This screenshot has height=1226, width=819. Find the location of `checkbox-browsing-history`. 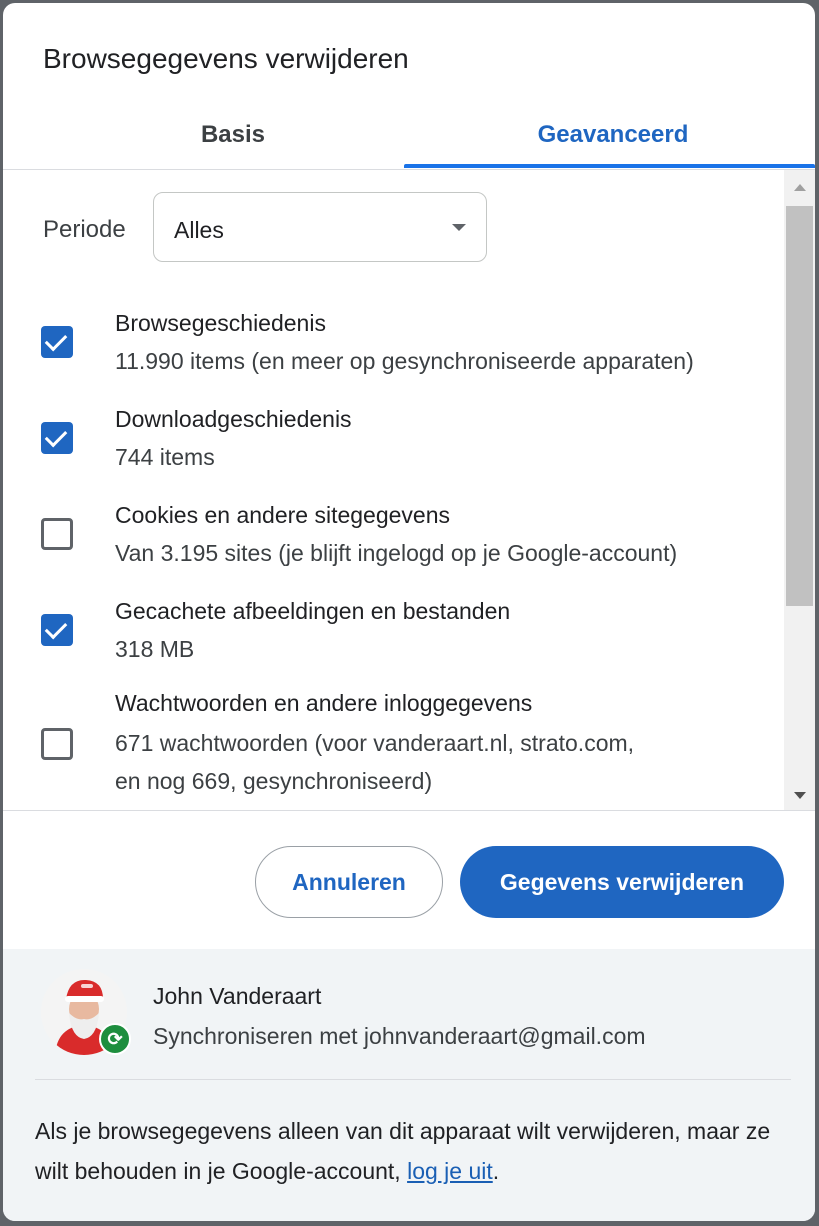

checkbox-browsing-history is located at coordinates (57, 342).